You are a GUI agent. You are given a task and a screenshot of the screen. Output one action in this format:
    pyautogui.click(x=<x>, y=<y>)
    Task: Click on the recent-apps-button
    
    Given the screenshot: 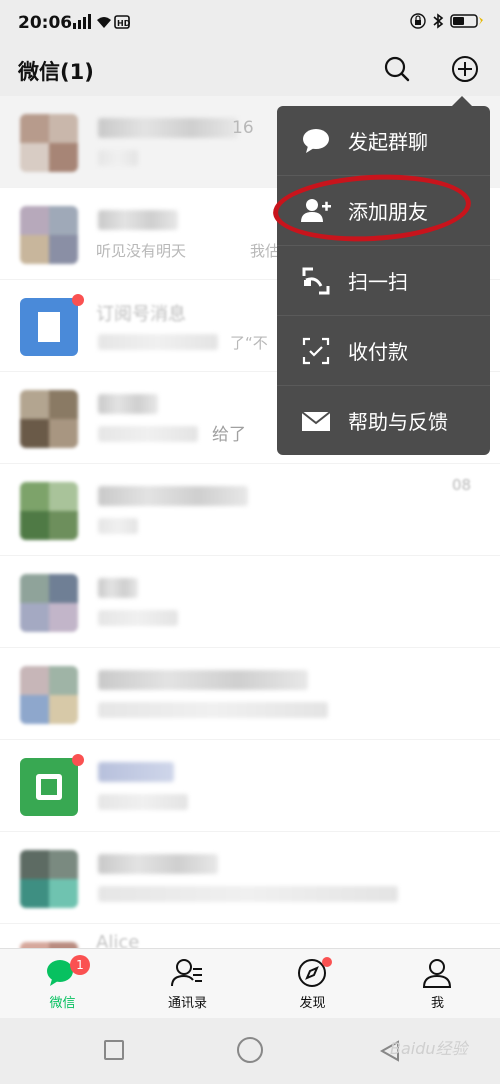 What is the action you would take?
    pyautogui.click(x=114, y=1050)
    